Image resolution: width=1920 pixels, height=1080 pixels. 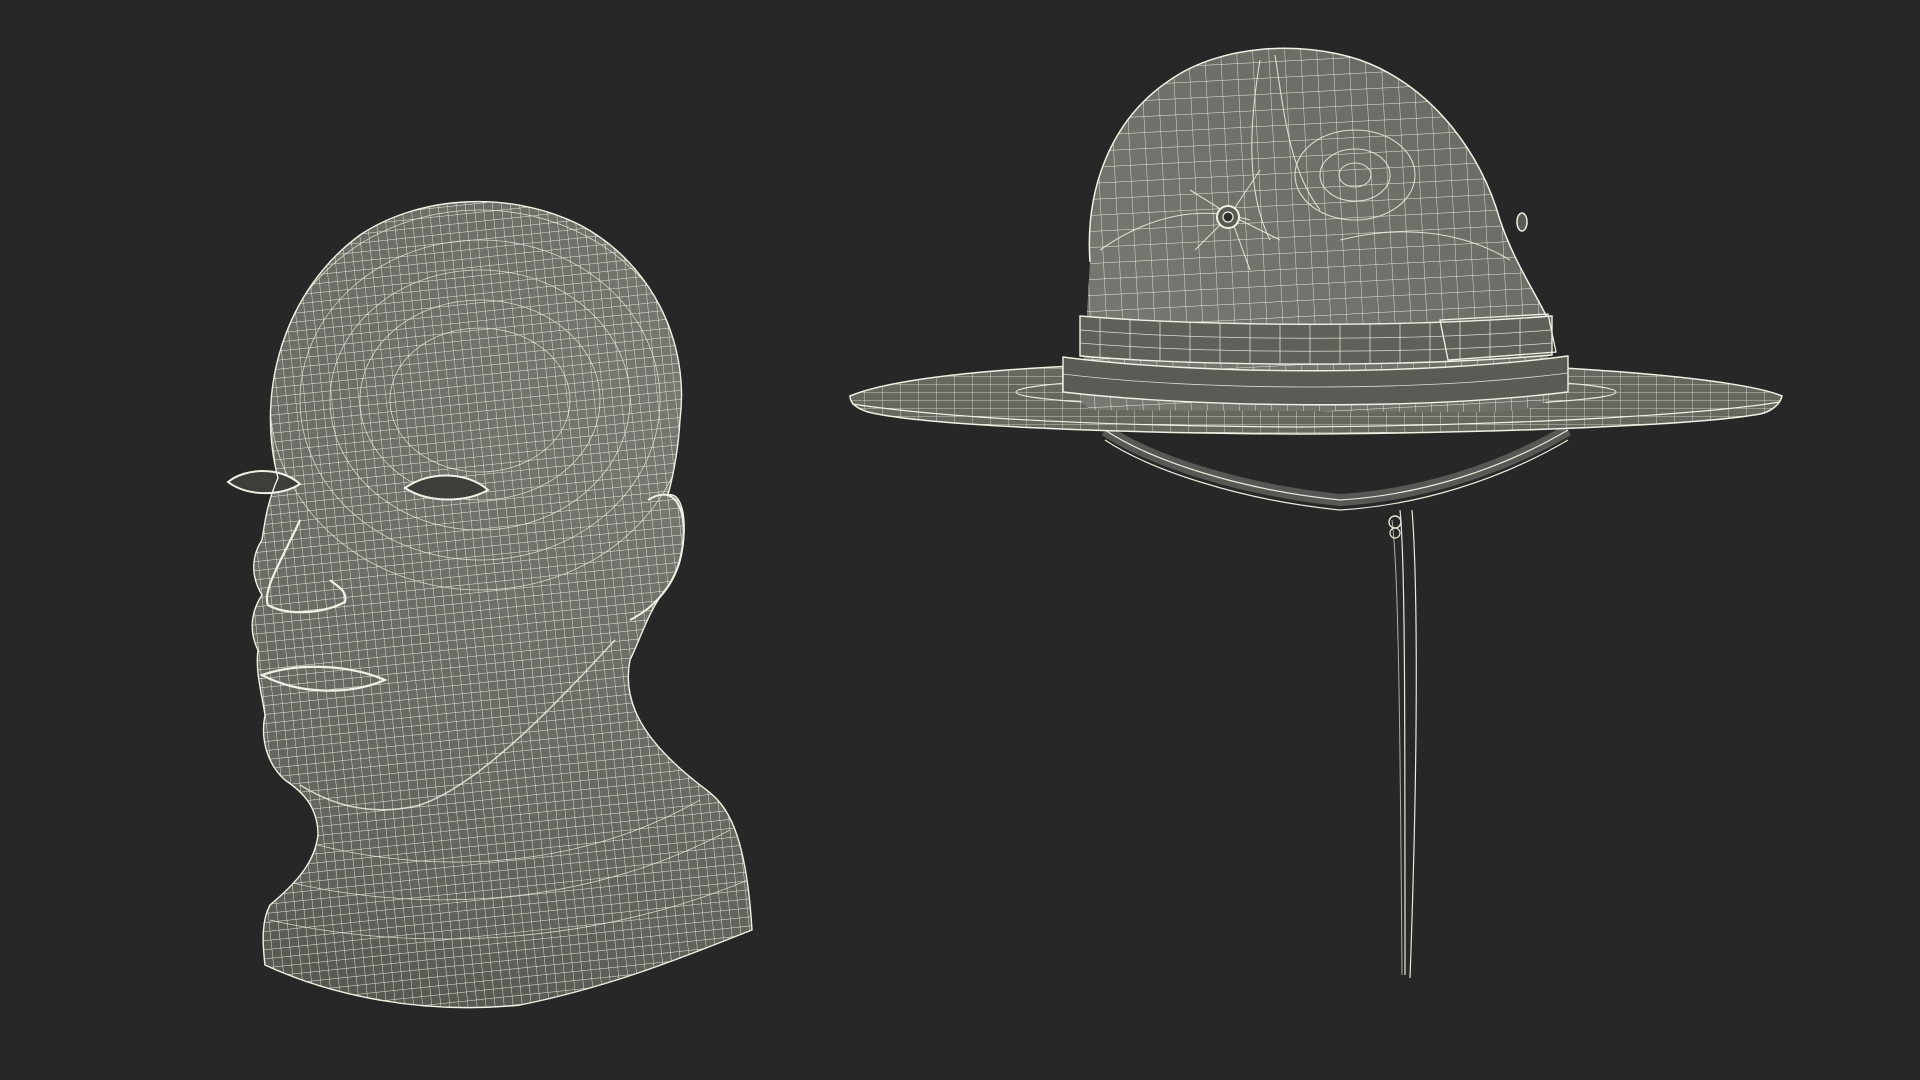 What do you see at coordinates (1522, 222) in the screenshot?
I see `vent-eyelet-side` at bounding box center [1522, 222].